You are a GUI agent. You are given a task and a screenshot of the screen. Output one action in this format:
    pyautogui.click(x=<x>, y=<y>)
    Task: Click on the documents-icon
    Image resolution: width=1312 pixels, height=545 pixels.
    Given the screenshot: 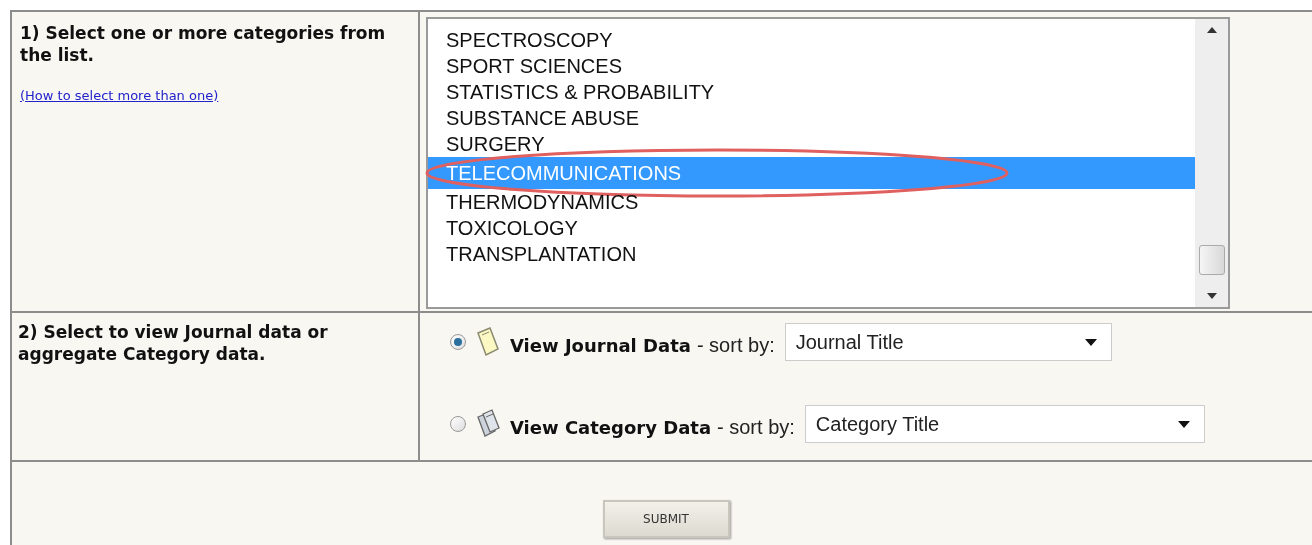 What is the action you would take?
    pyautogui.click(x=488, y=424)
    